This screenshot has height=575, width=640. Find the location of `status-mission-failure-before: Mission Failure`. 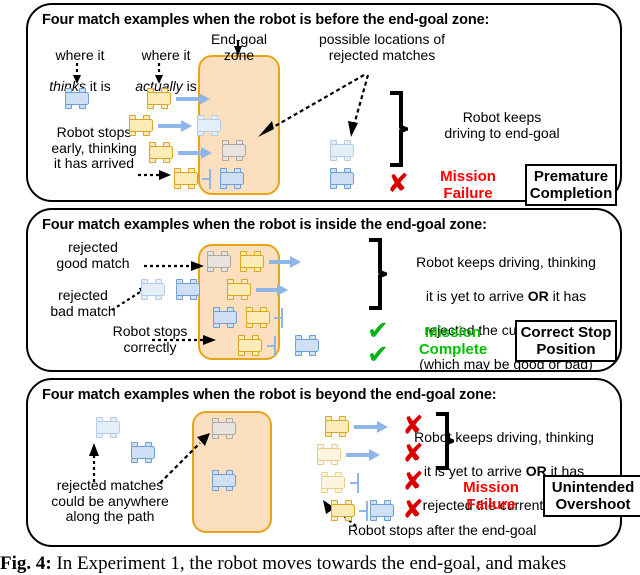

status-mission-failure-before: Mission Failure is located at coordinates (468, 185).